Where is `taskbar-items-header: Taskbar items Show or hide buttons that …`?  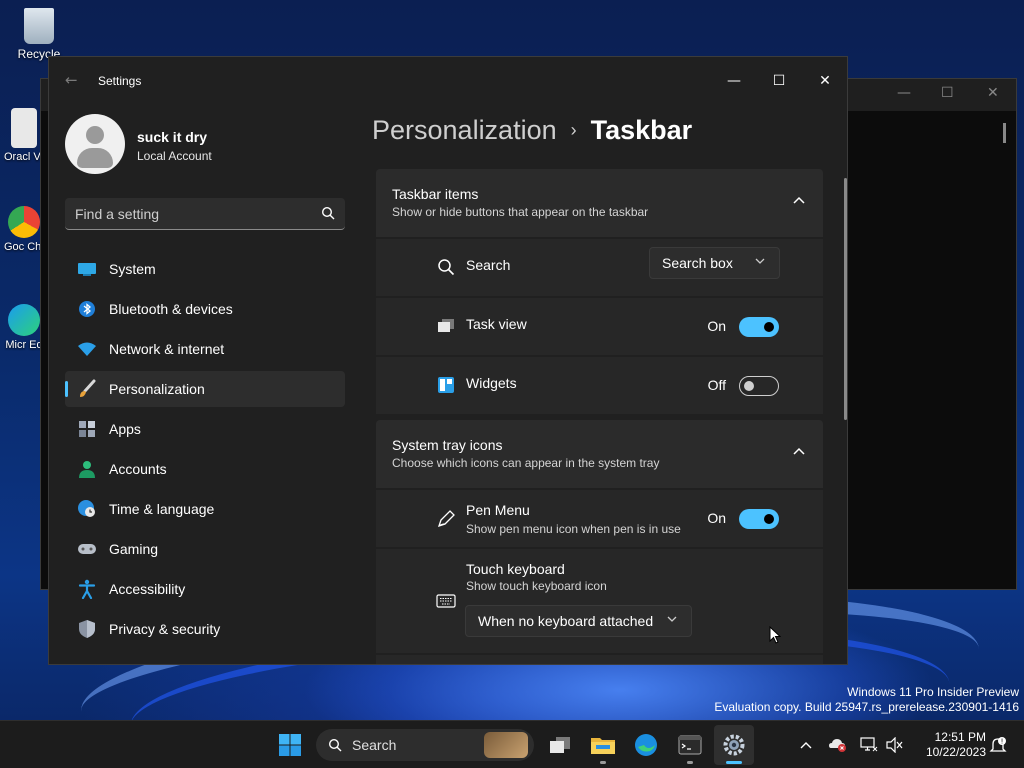
taskbar-items-header: Taskbar items Show or hide buttons that … is located at coordinates (599, 203).